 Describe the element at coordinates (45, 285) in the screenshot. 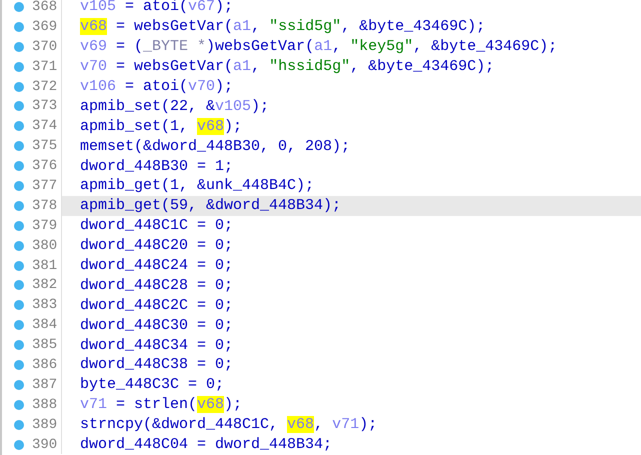

I see `line-number: 382` at that location.